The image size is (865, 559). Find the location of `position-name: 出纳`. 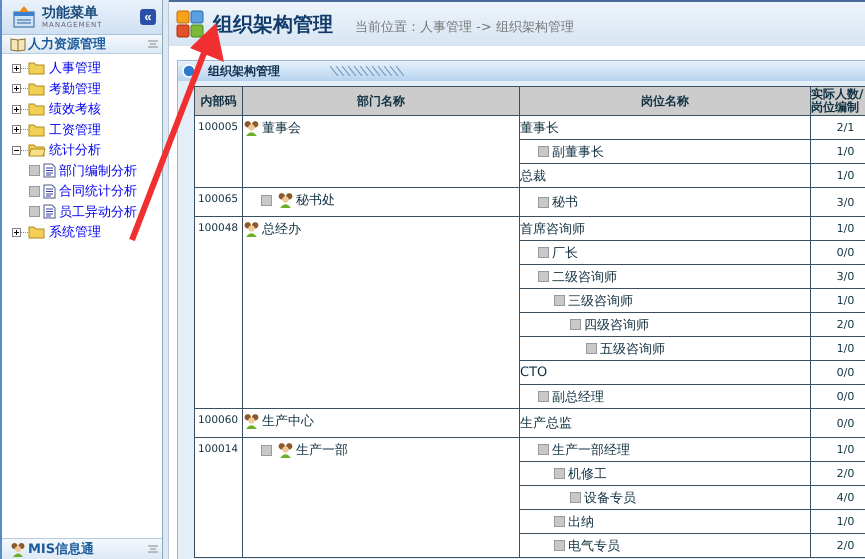

position-name: 出纳 is located at coordinates (581, 522).